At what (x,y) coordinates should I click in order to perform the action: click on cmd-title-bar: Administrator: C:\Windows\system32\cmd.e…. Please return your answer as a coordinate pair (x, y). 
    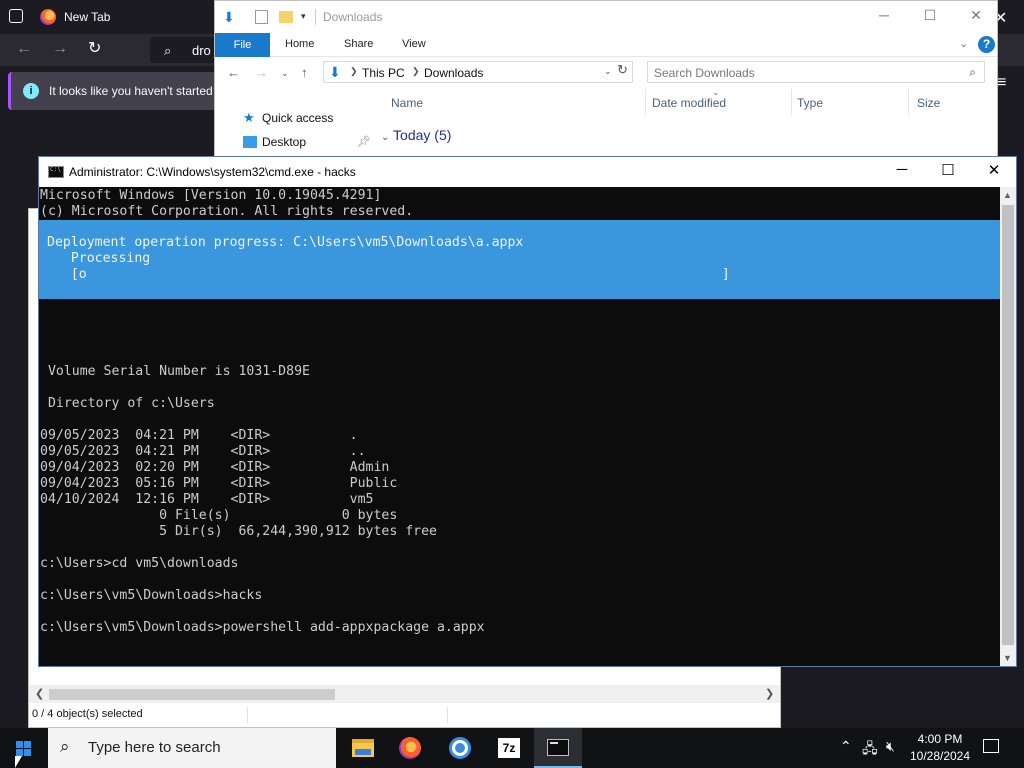
    Looking at the image, I should click on (527, 172).